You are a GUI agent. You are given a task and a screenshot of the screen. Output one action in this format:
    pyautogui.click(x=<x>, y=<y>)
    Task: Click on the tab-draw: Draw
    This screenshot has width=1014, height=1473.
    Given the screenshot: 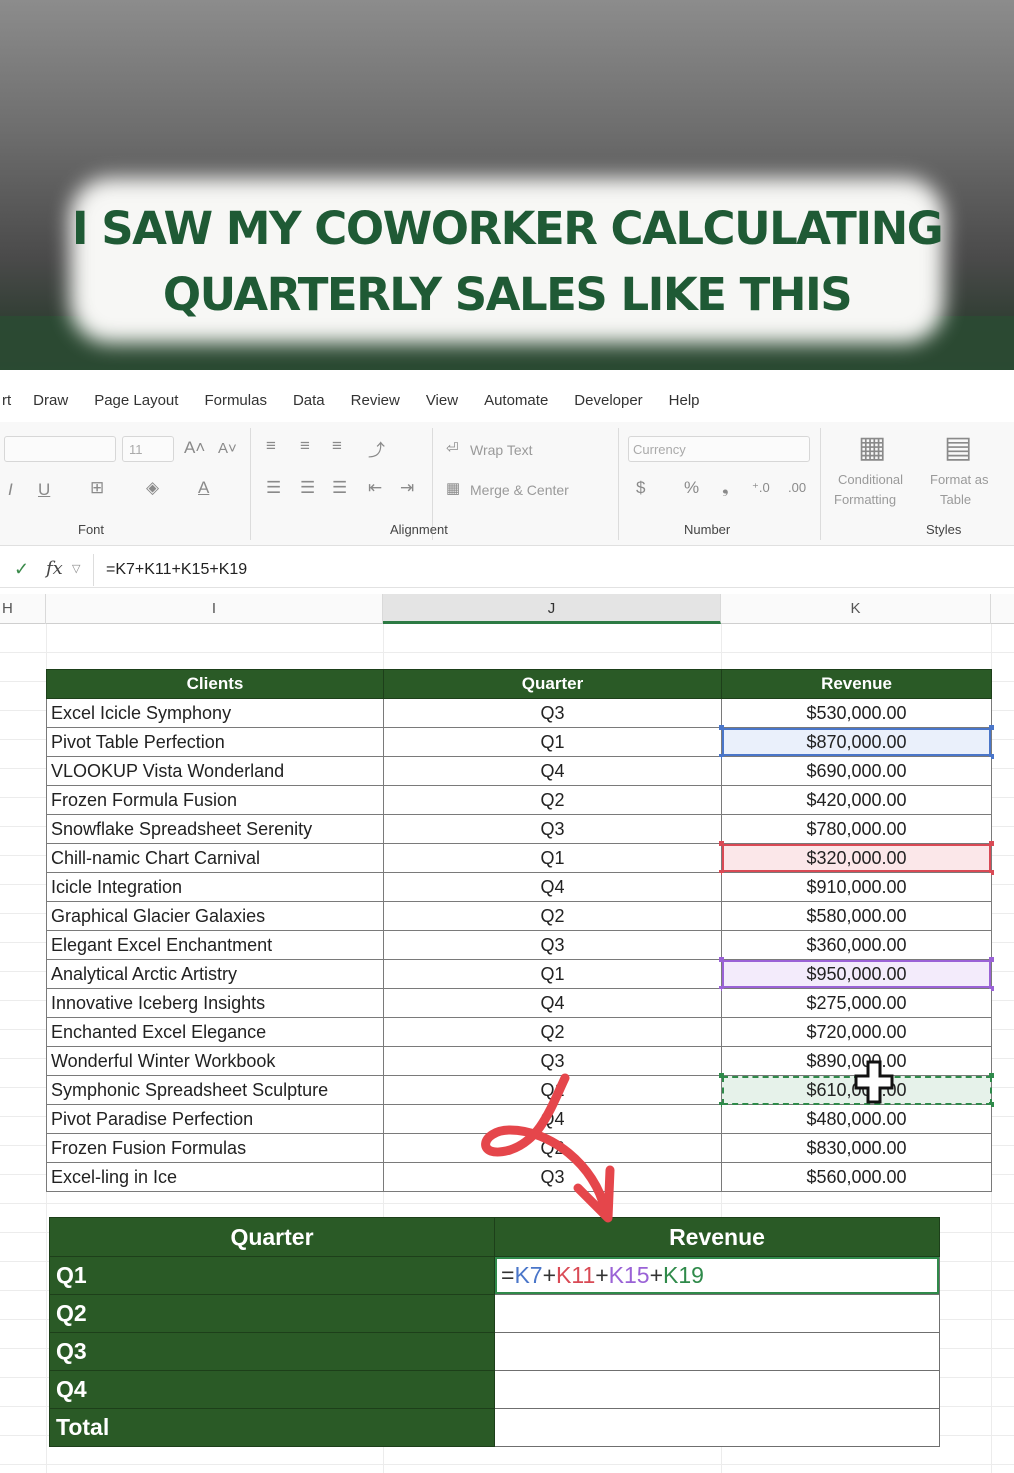 What is the action you would take?
    pyautogui.click(x=50, y=400)
    